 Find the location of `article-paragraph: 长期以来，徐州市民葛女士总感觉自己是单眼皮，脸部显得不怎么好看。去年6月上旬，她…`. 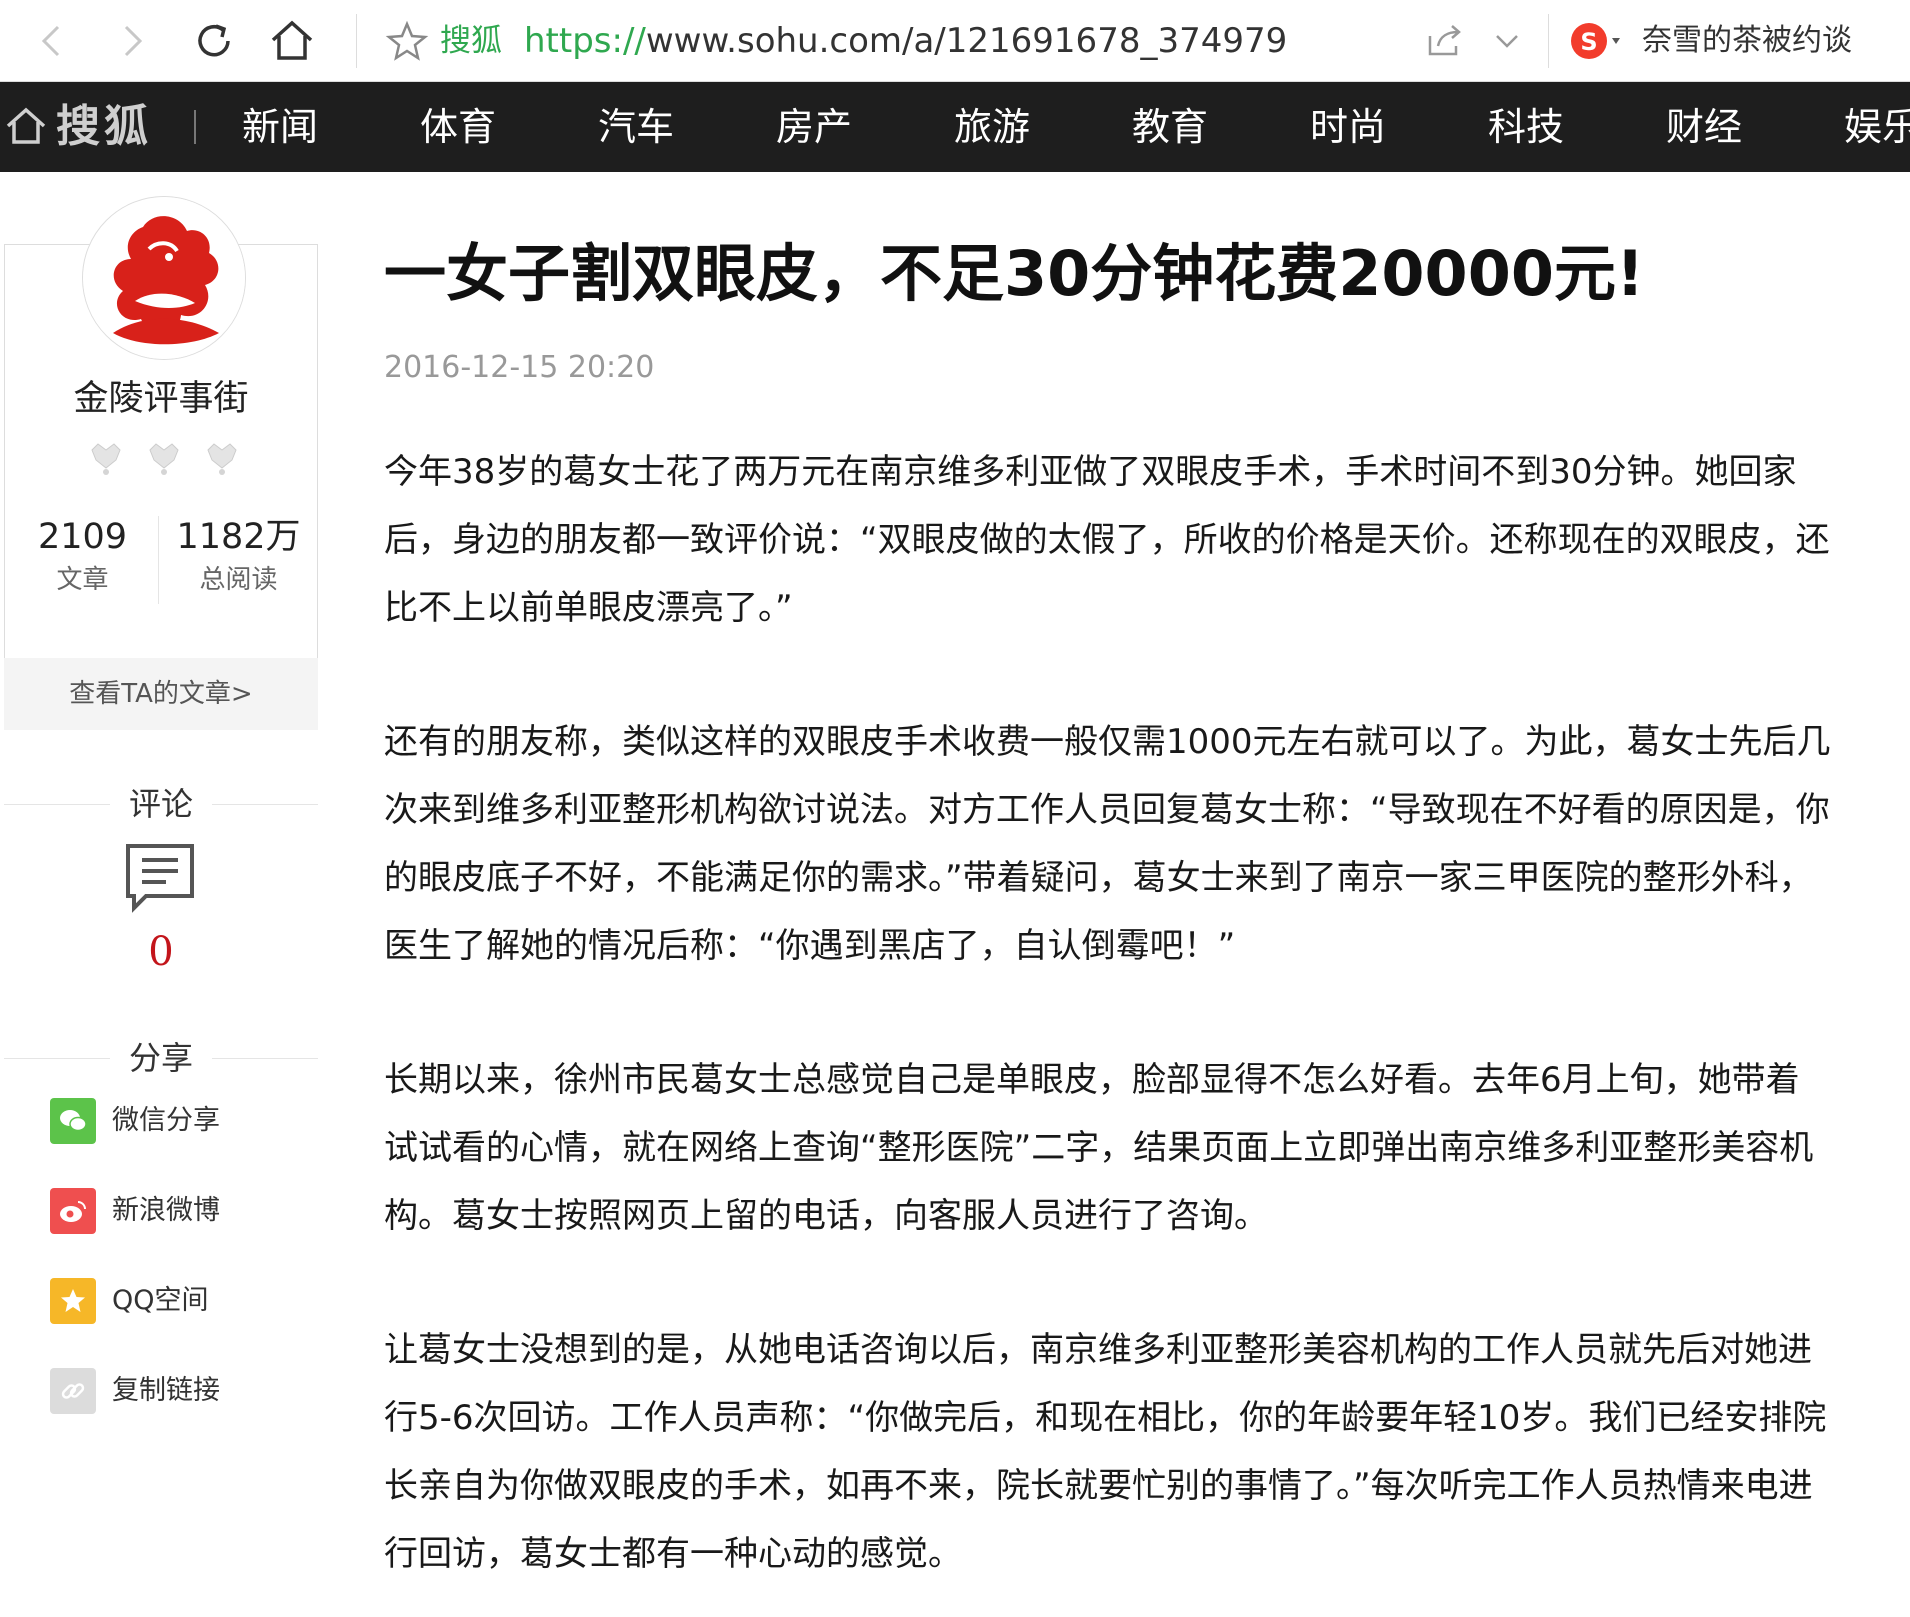

article-paragraph: 长期以来，徐州市民葛女士总感觉自己是单眼皮，脸部显得不怎么好看。去年6月上旬，她… is located at coordinates (1099, 1148).